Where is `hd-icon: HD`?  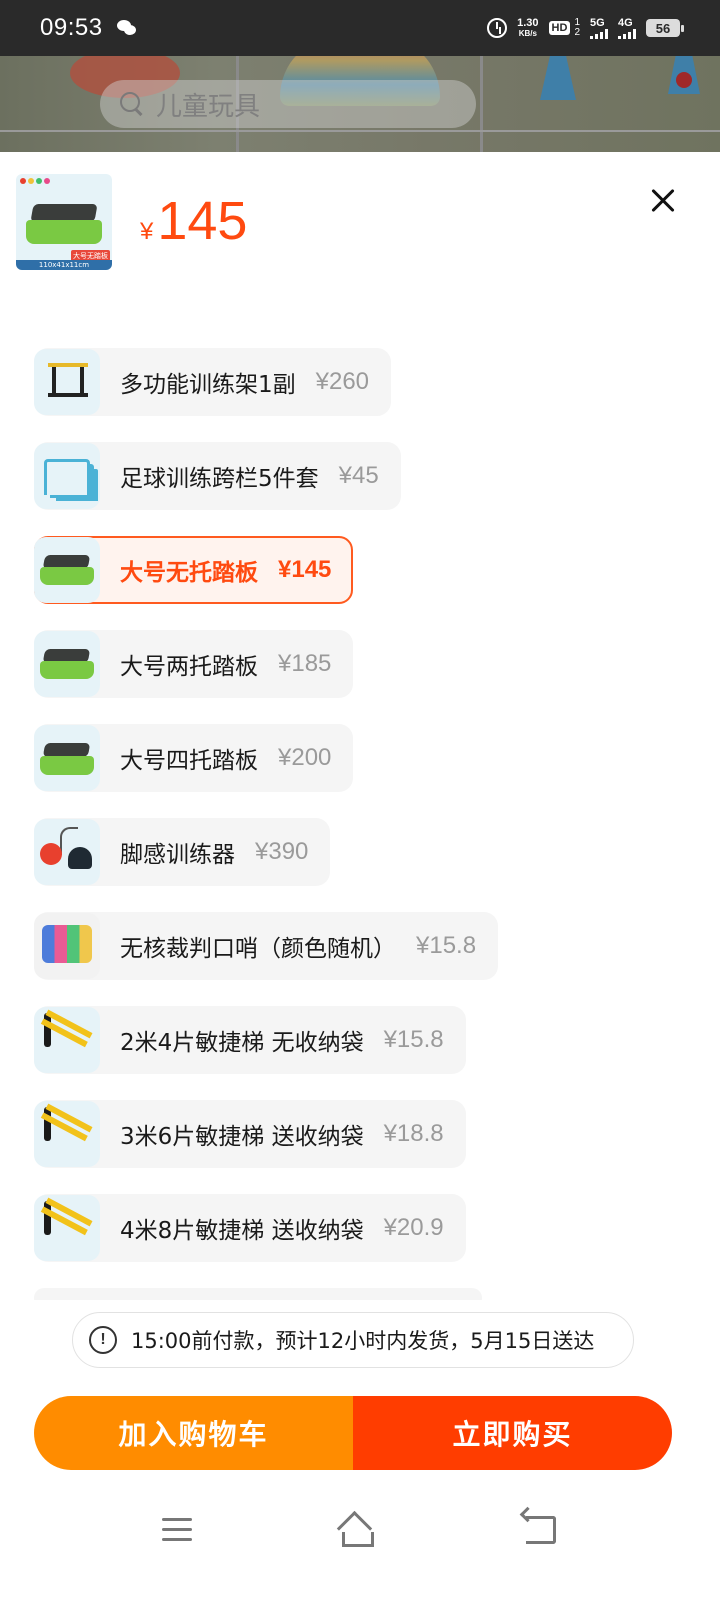 hd-icon: HD is located at coordinates (559, 28).